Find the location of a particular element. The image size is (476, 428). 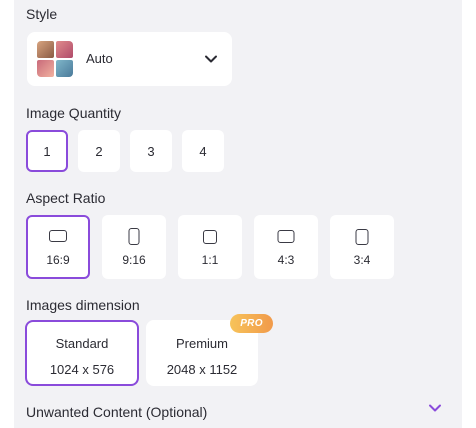

images-dimension-label: Images dimension is located at coordinates (83, 305).